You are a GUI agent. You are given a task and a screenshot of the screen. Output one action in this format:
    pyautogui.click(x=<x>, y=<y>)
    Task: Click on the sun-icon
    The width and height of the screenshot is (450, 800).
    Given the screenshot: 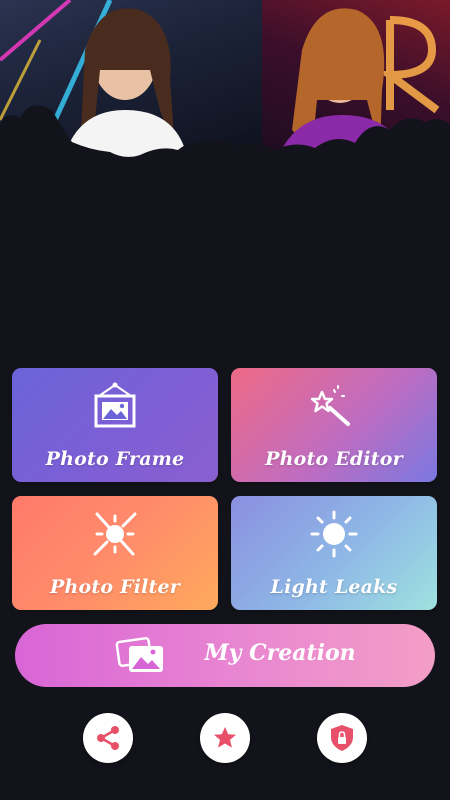 What is the action you would take?
    pyautogui.click(x=334, y=534)
    